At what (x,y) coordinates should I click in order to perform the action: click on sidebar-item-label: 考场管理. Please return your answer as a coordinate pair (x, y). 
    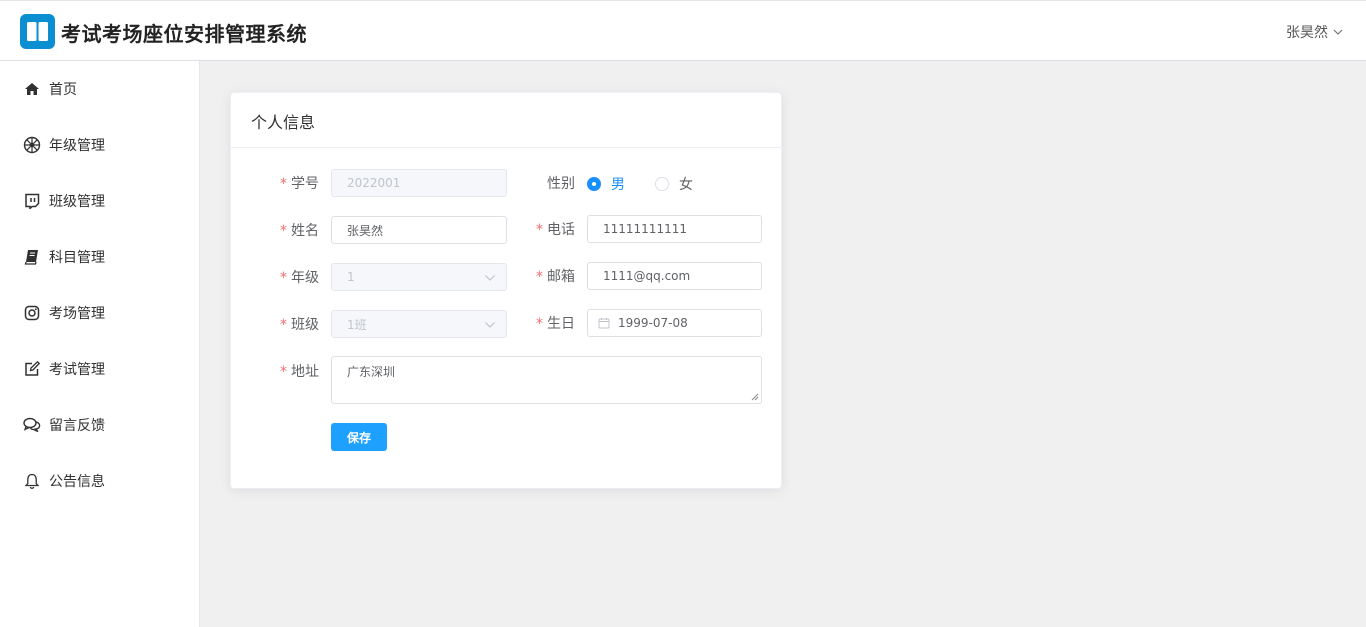
    Looking at the image, I should click on (77, 314).